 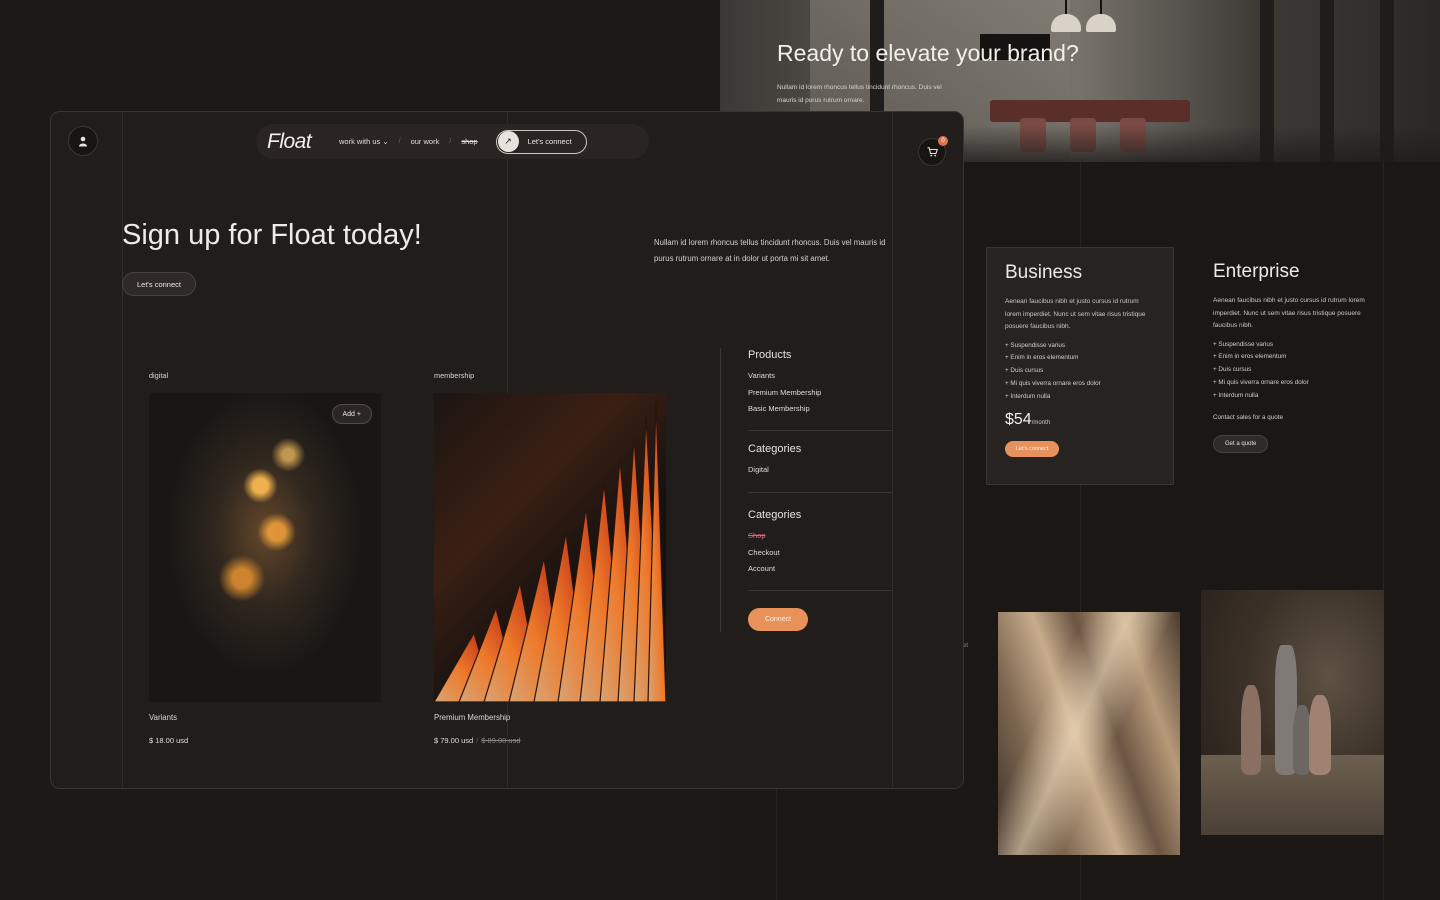 What do you see at coordinates (928, 53) in the screenshot?
I see `hero-title: Ready to elevate your brand?` at bounding box center [928, 53].